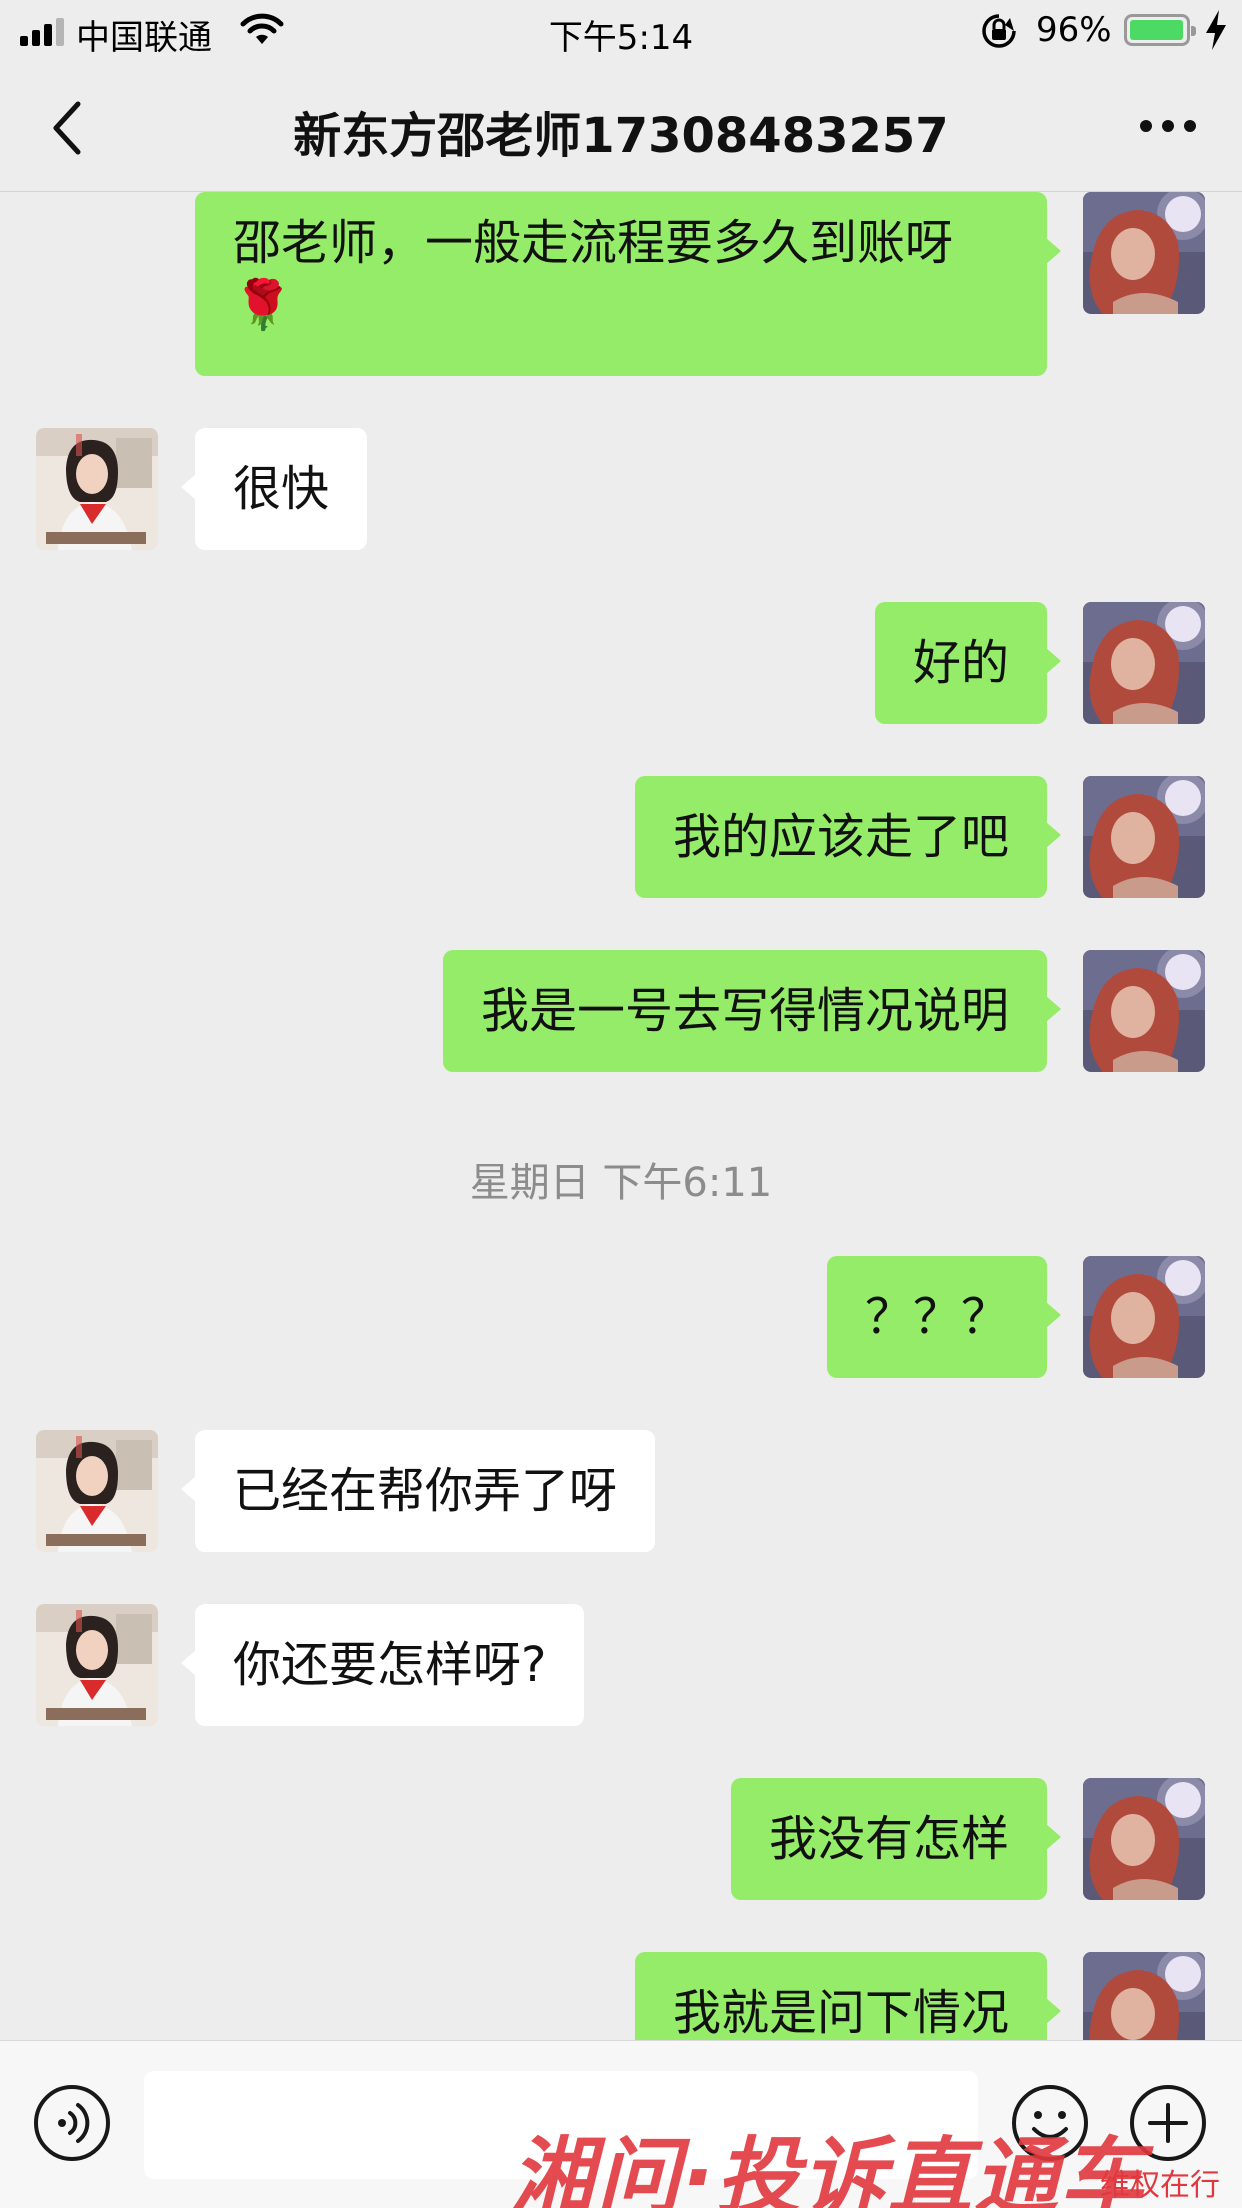  I want to click on message-text: 我的应该走了吧, so click(840, 837).